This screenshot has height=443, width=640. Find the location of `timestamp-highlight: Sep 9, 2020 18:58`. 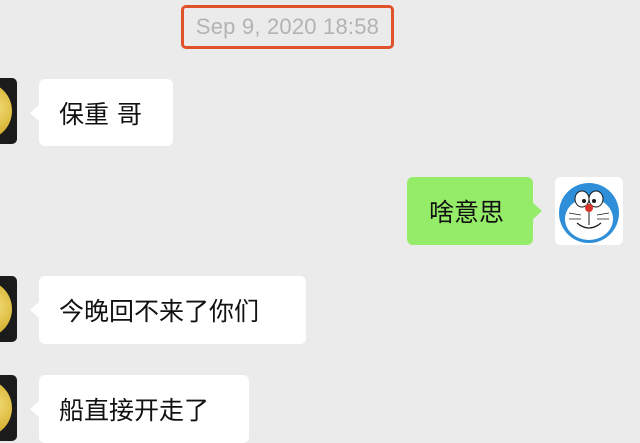

timestamp-highlight: Sep 9, 2020 18:58 is located at coordinates (287, 27).